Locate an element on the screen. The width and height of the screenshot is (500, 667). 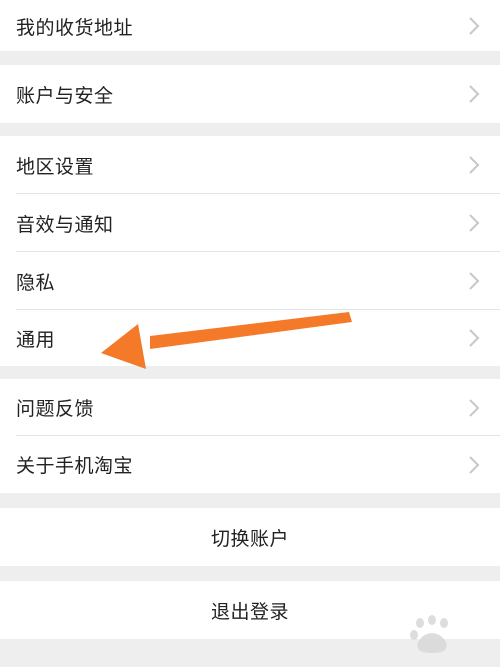
settings-item-label: 地区设置 is located at coordinates (55, 166).